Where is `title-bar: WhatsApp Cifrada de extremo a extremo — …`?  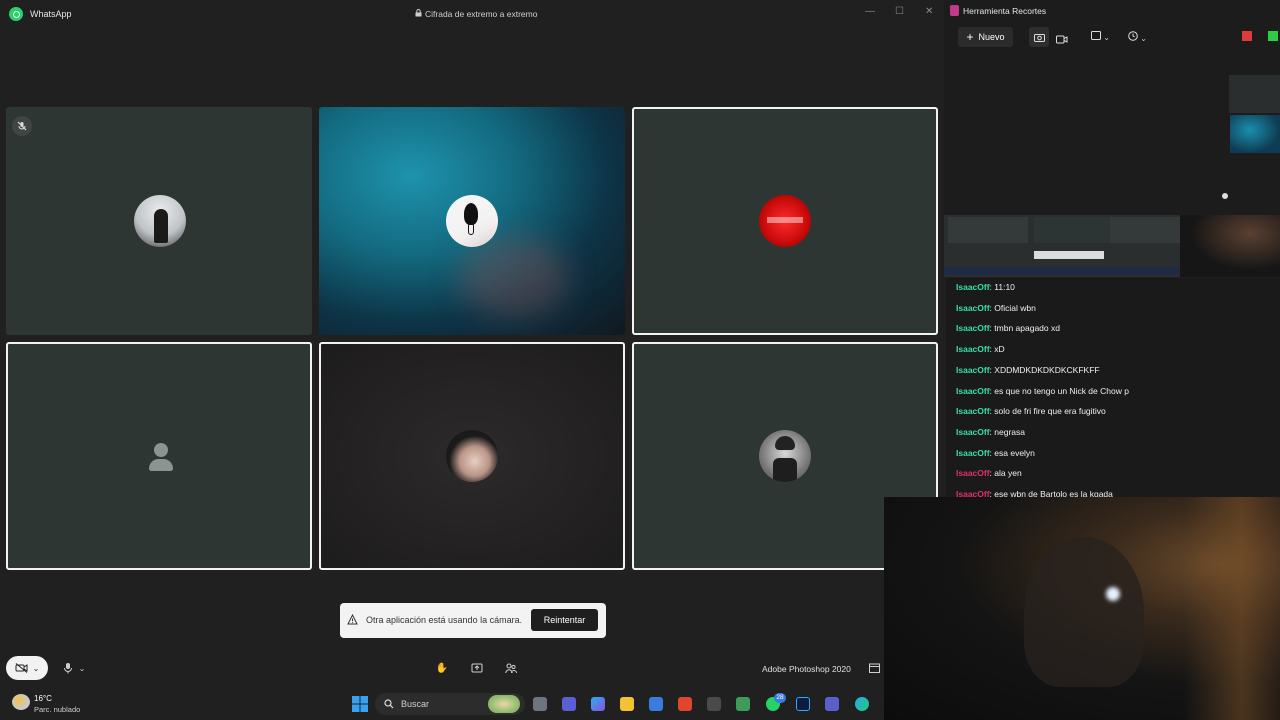
title-bar: WhatsApp Cifrada de extremo a extremo — … is located at coordinates (471, 14).